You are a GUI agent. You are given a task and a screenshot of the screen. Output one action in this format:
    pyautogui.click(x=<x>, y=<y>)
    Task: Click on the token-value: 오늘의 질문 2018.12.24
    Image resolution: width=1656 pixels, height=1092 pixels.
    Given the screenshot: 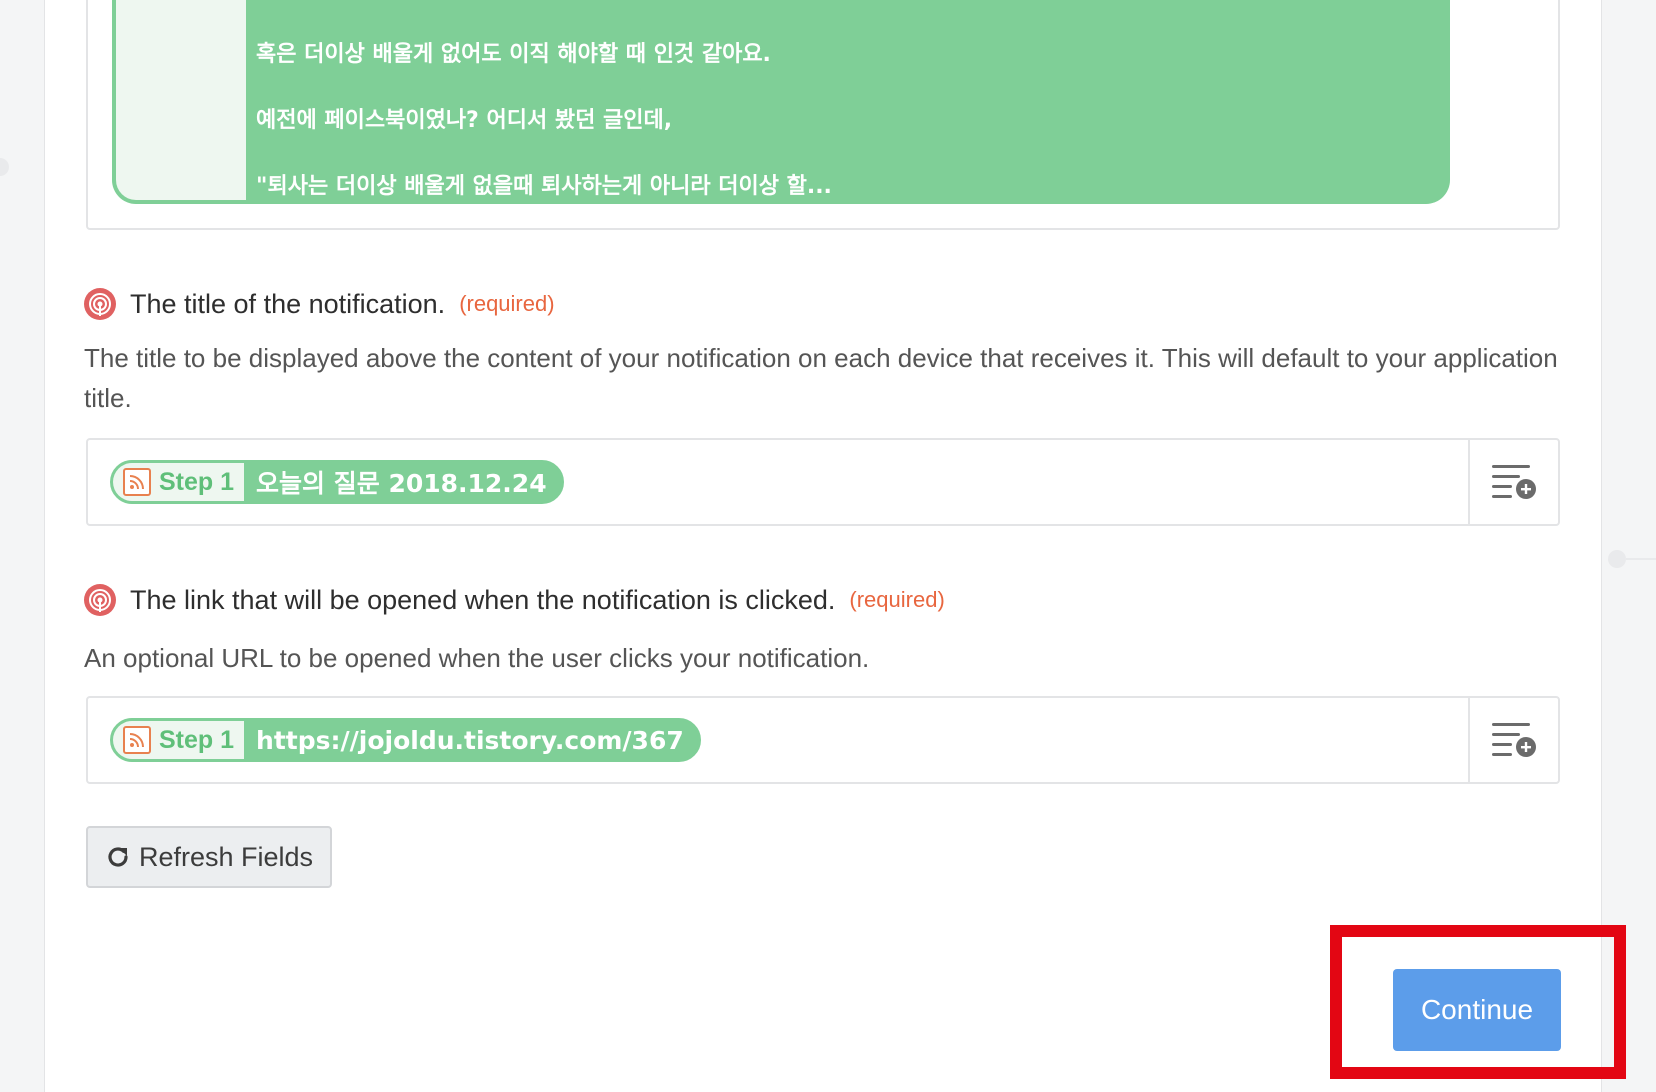 What is the action you would take?
    pyautogui.click(x=401, y=483)
    